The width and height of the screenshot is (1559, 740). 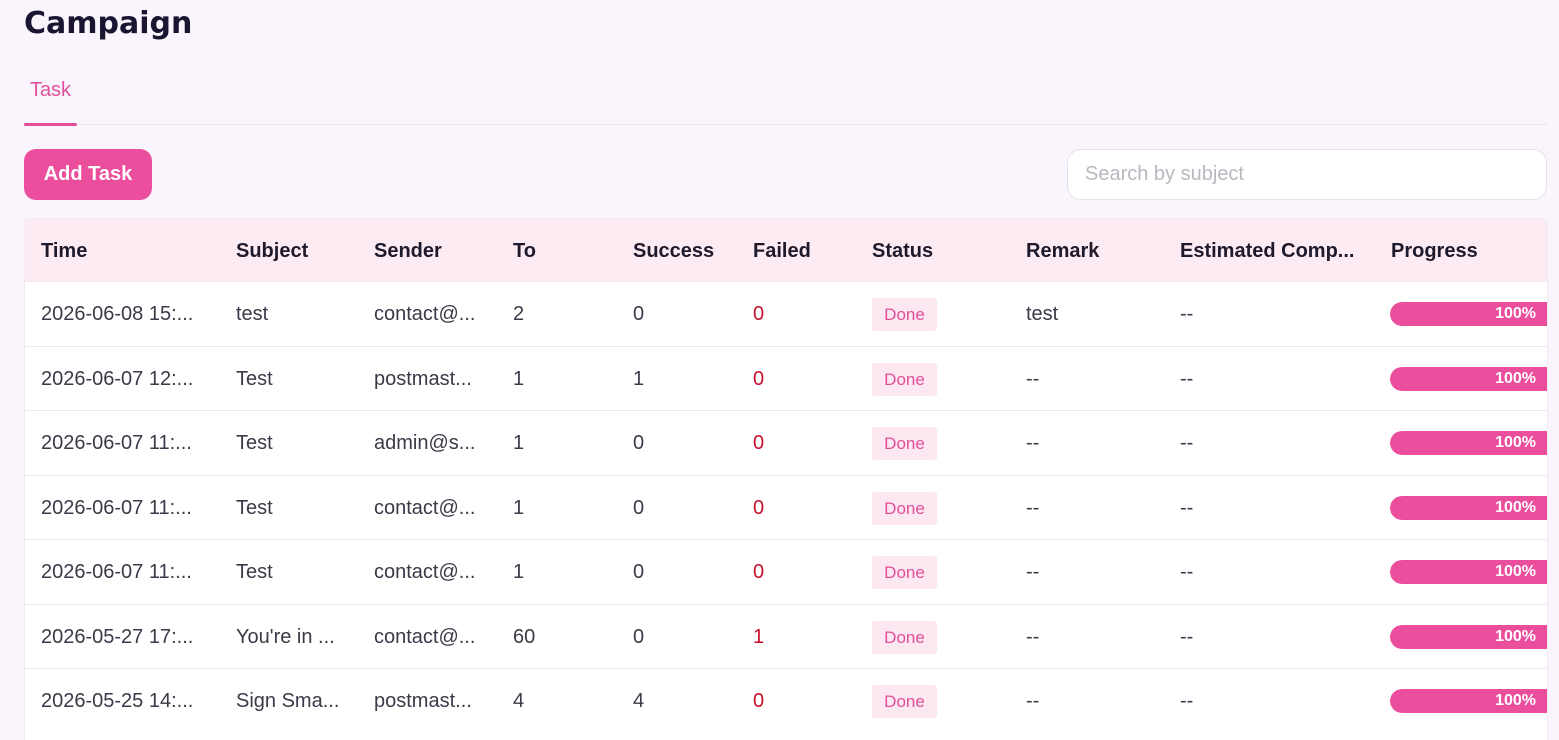 What do you see at coordinates (519, 314) in the screenshot?
I see `cell-to: 2` at bounding box center [519, 314].